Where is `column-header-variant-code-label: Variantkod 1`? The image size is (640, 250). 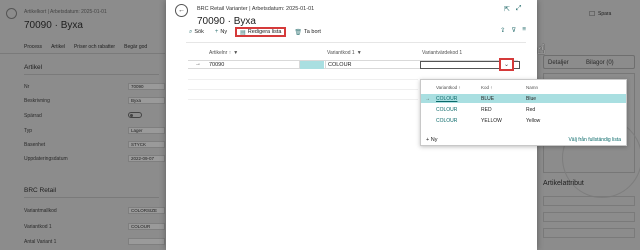 column-header-variant-code-label: Variantkod 1 is located at coordinates (341, 53).